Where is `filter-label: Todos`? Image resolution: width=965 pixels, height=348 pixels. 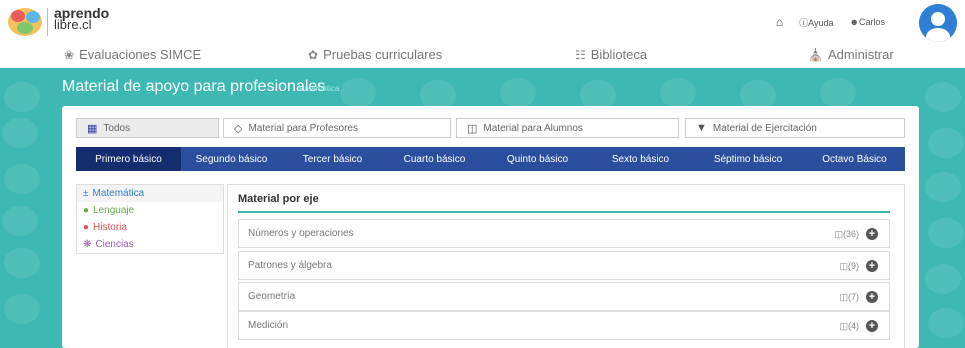 filter-label: Todos is located at coordinates (117, 128).